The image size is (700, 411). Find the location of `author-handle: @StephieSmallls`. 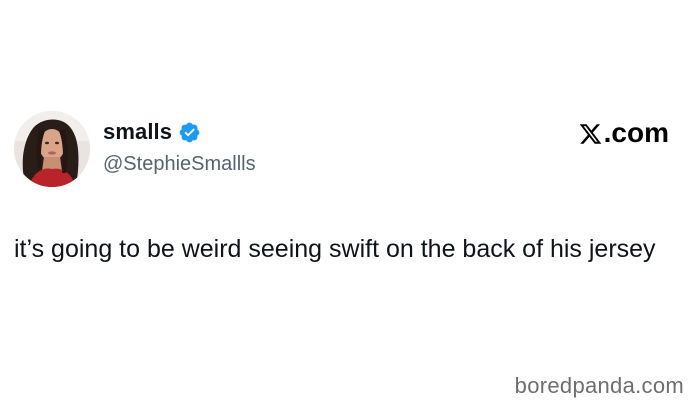

author-handle: @StephieSmallls is located at coordinates (179, 164).